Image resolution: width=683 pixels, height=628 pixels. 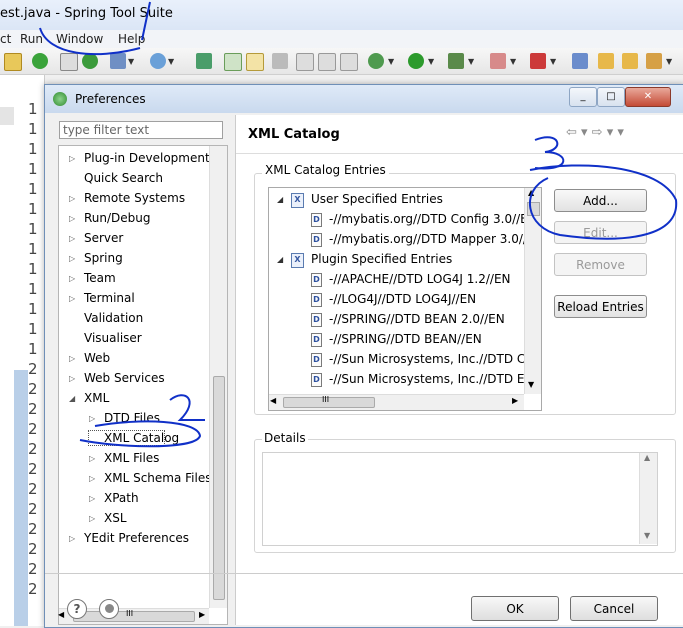 What do you see at coordinates (90, 61) in the screenshot?
I see `refresh-icon` at bounding box center [90, 61].